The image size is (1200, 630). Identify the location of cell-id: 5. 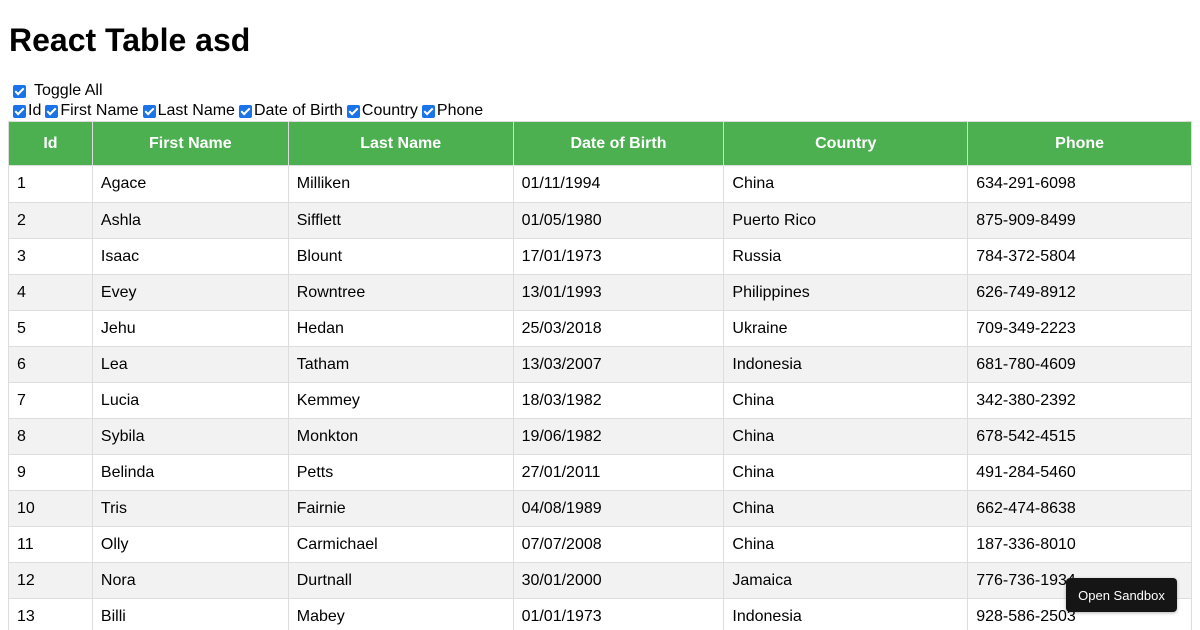
(50, 328).